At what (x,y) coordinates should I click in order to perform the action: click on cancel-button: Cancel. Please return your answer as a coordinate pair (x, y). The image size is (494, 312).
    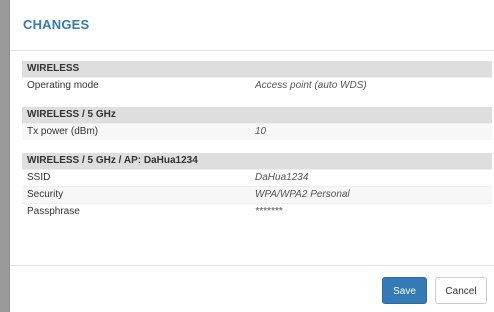
    Looking at the image, I should click on (461, 290).